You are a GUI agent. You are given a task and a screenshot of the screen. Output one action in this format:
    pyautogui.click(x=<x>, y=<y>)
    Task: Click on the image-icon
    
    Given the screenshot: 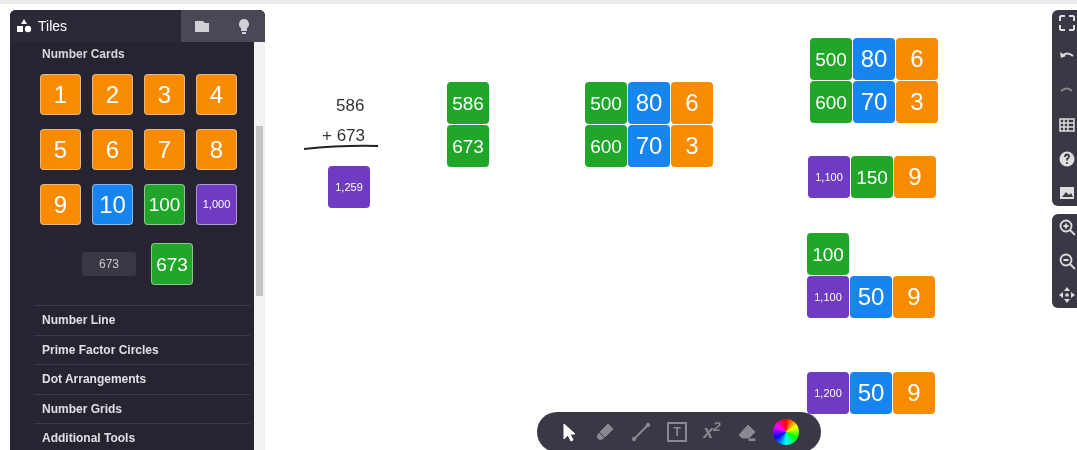 What is the action you would take?
    pyautogui.click(x=1067, y=193)
    